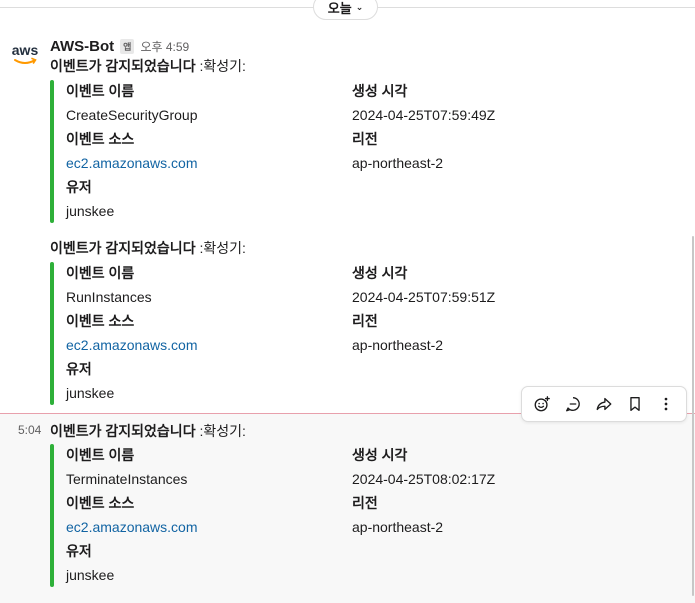 Image resolution: width=695 pixels, height=603 pixels. What do you see at coordinates (424, 115) in the screenshot?
I see `field-value: 2024-04-25T07:59:49Z` at bounding box center [424, 115].